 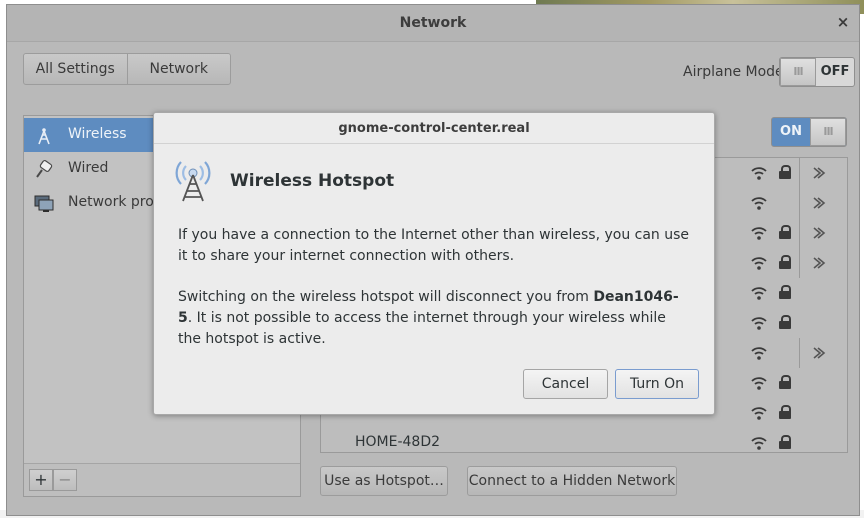 I want to click on window-title: Network, so click(x=433, y=23).